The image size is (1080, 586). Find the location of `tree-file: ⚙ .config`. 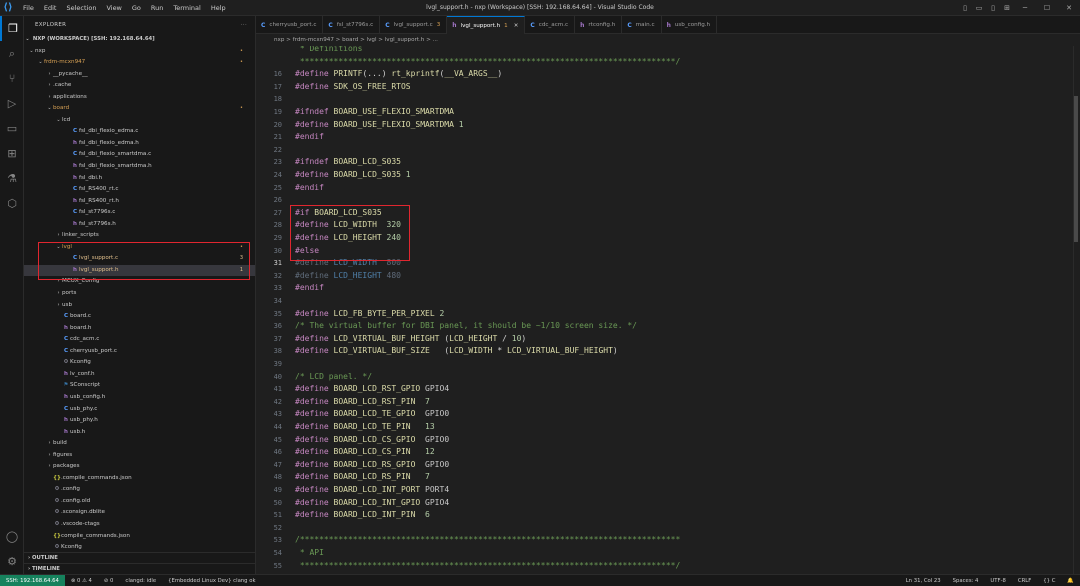

tree-file: ⚙ .config is located at coordinates (139, 490).